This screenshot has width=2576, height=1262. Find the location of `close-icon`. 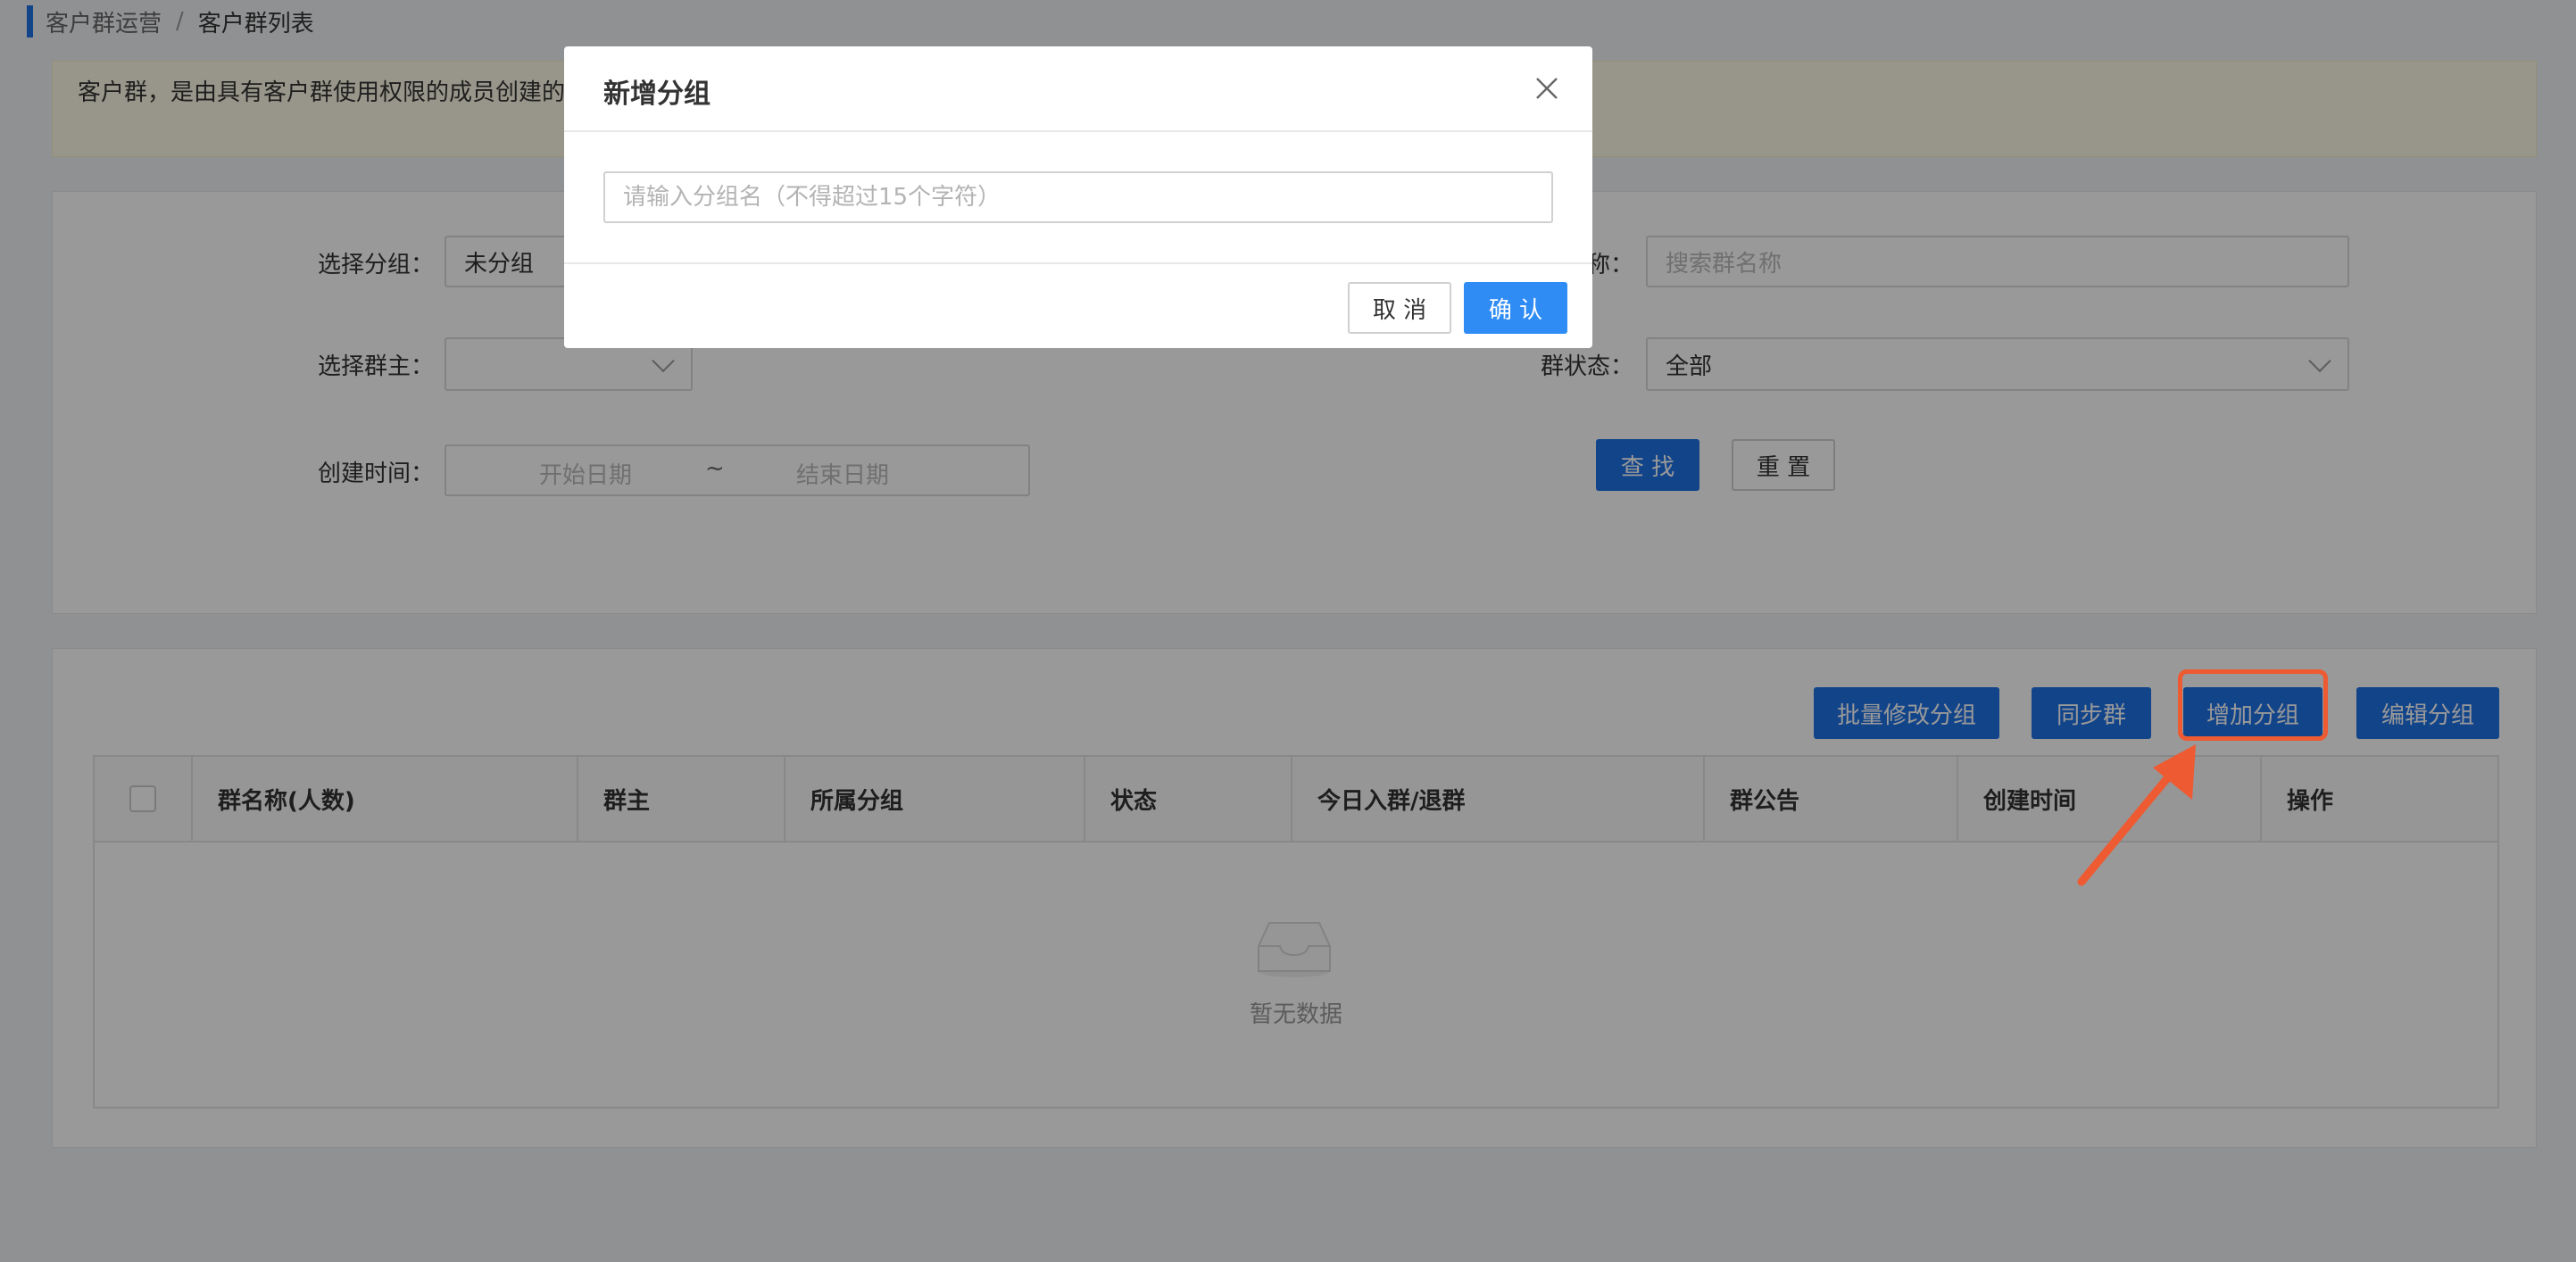

close-icon is located at coordinates (1547, 88).